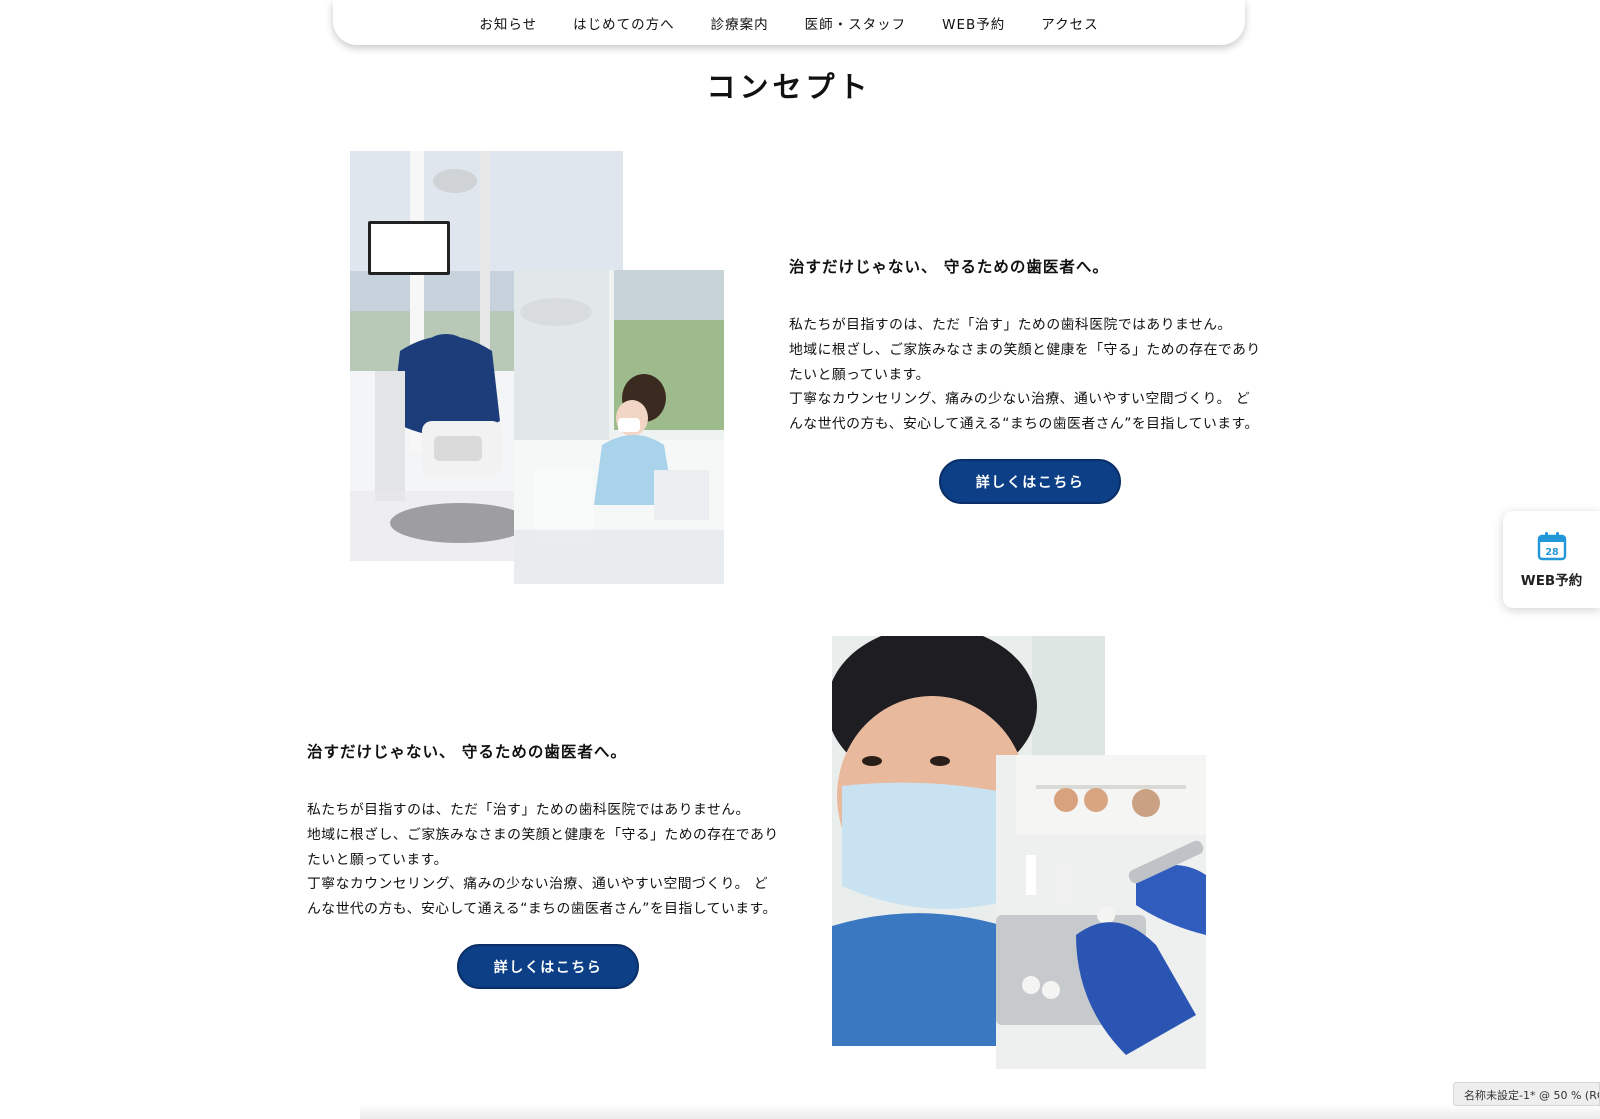 This screenshot has height=1119, width=1600. Describe the element at coordinates (856, 23) in the screenshot. I see `nav-item-staff: 医師・スタッフ` at that location.